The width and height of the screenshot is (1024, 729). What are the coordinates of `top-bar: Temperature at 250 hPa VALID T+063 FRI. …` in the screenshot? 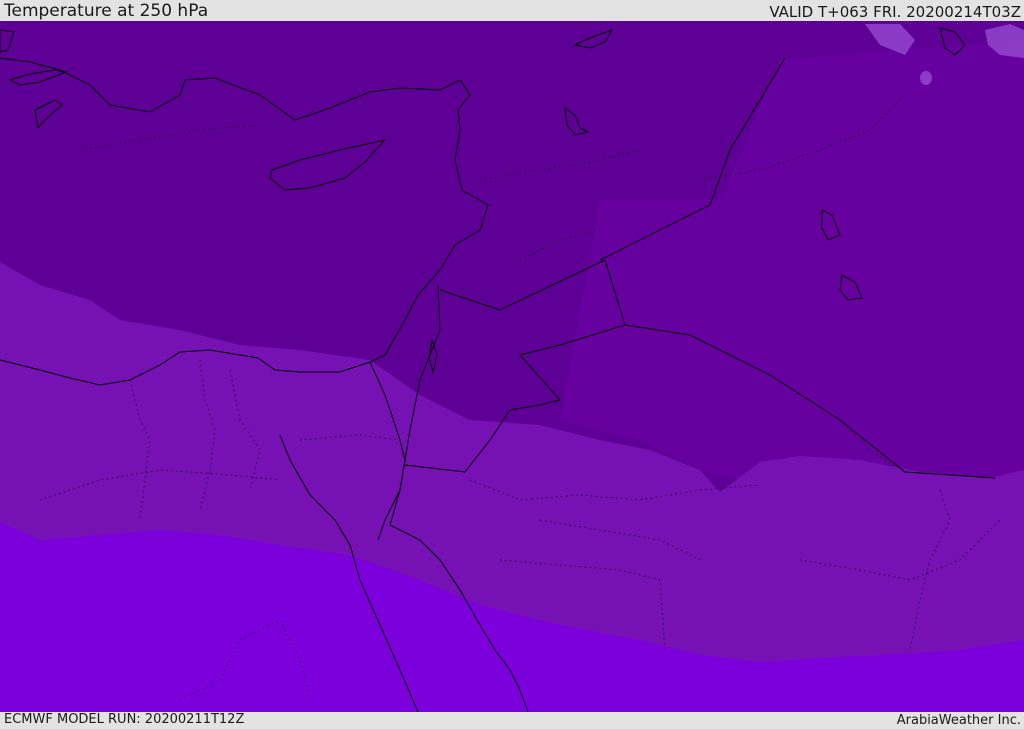 It's located at (512, 10).